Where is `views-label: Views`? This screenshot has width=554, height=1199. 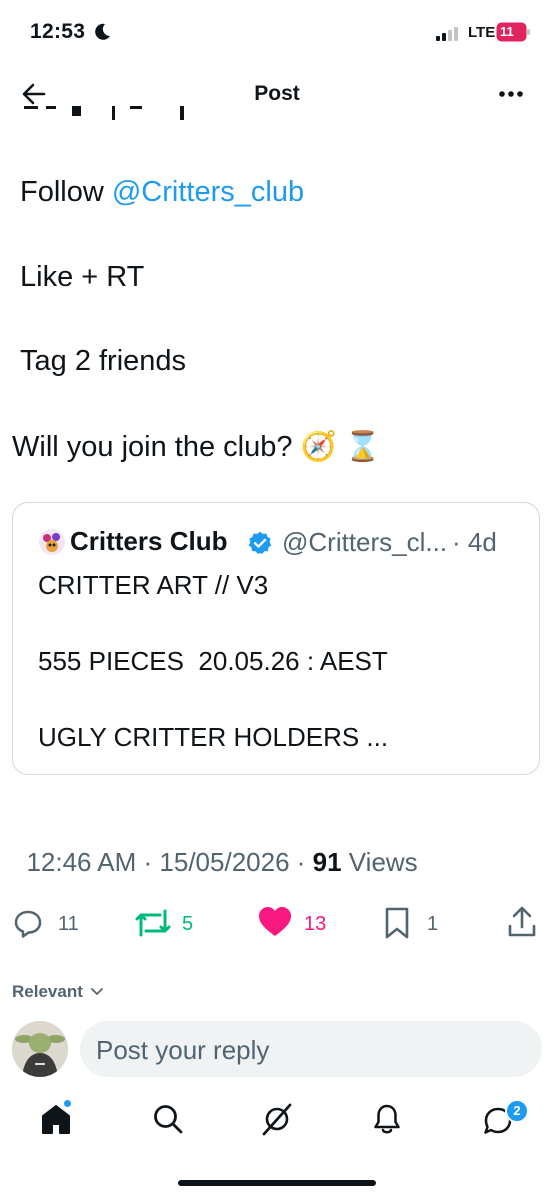
views-label: Views is located at coordinates (379, 862).